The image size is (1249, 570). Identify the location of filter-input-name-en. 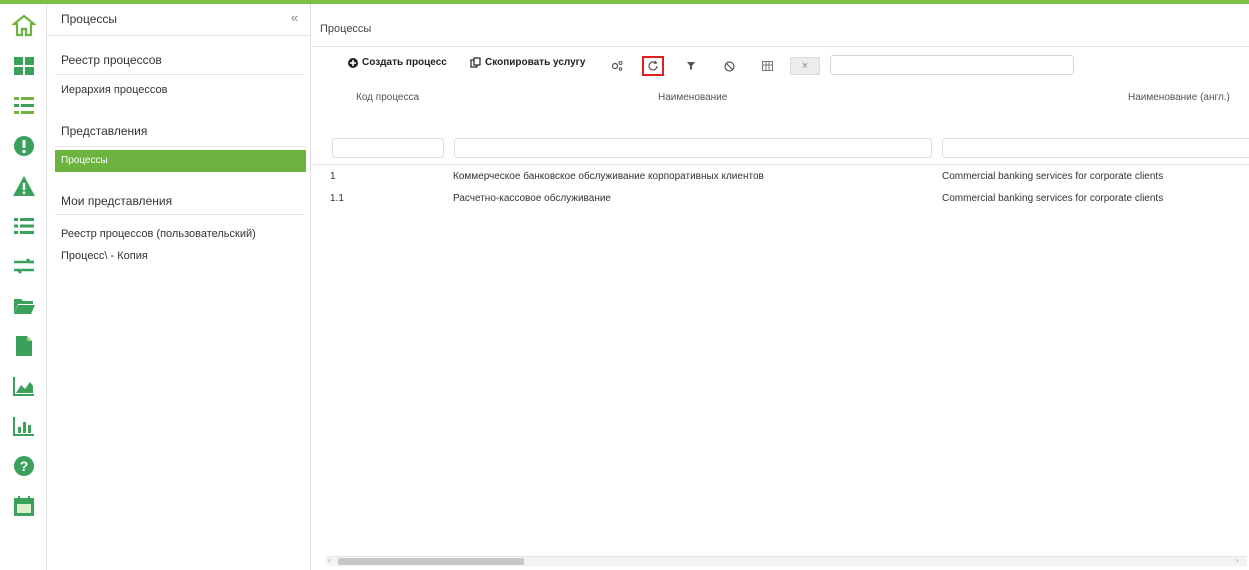
(1095, 148).